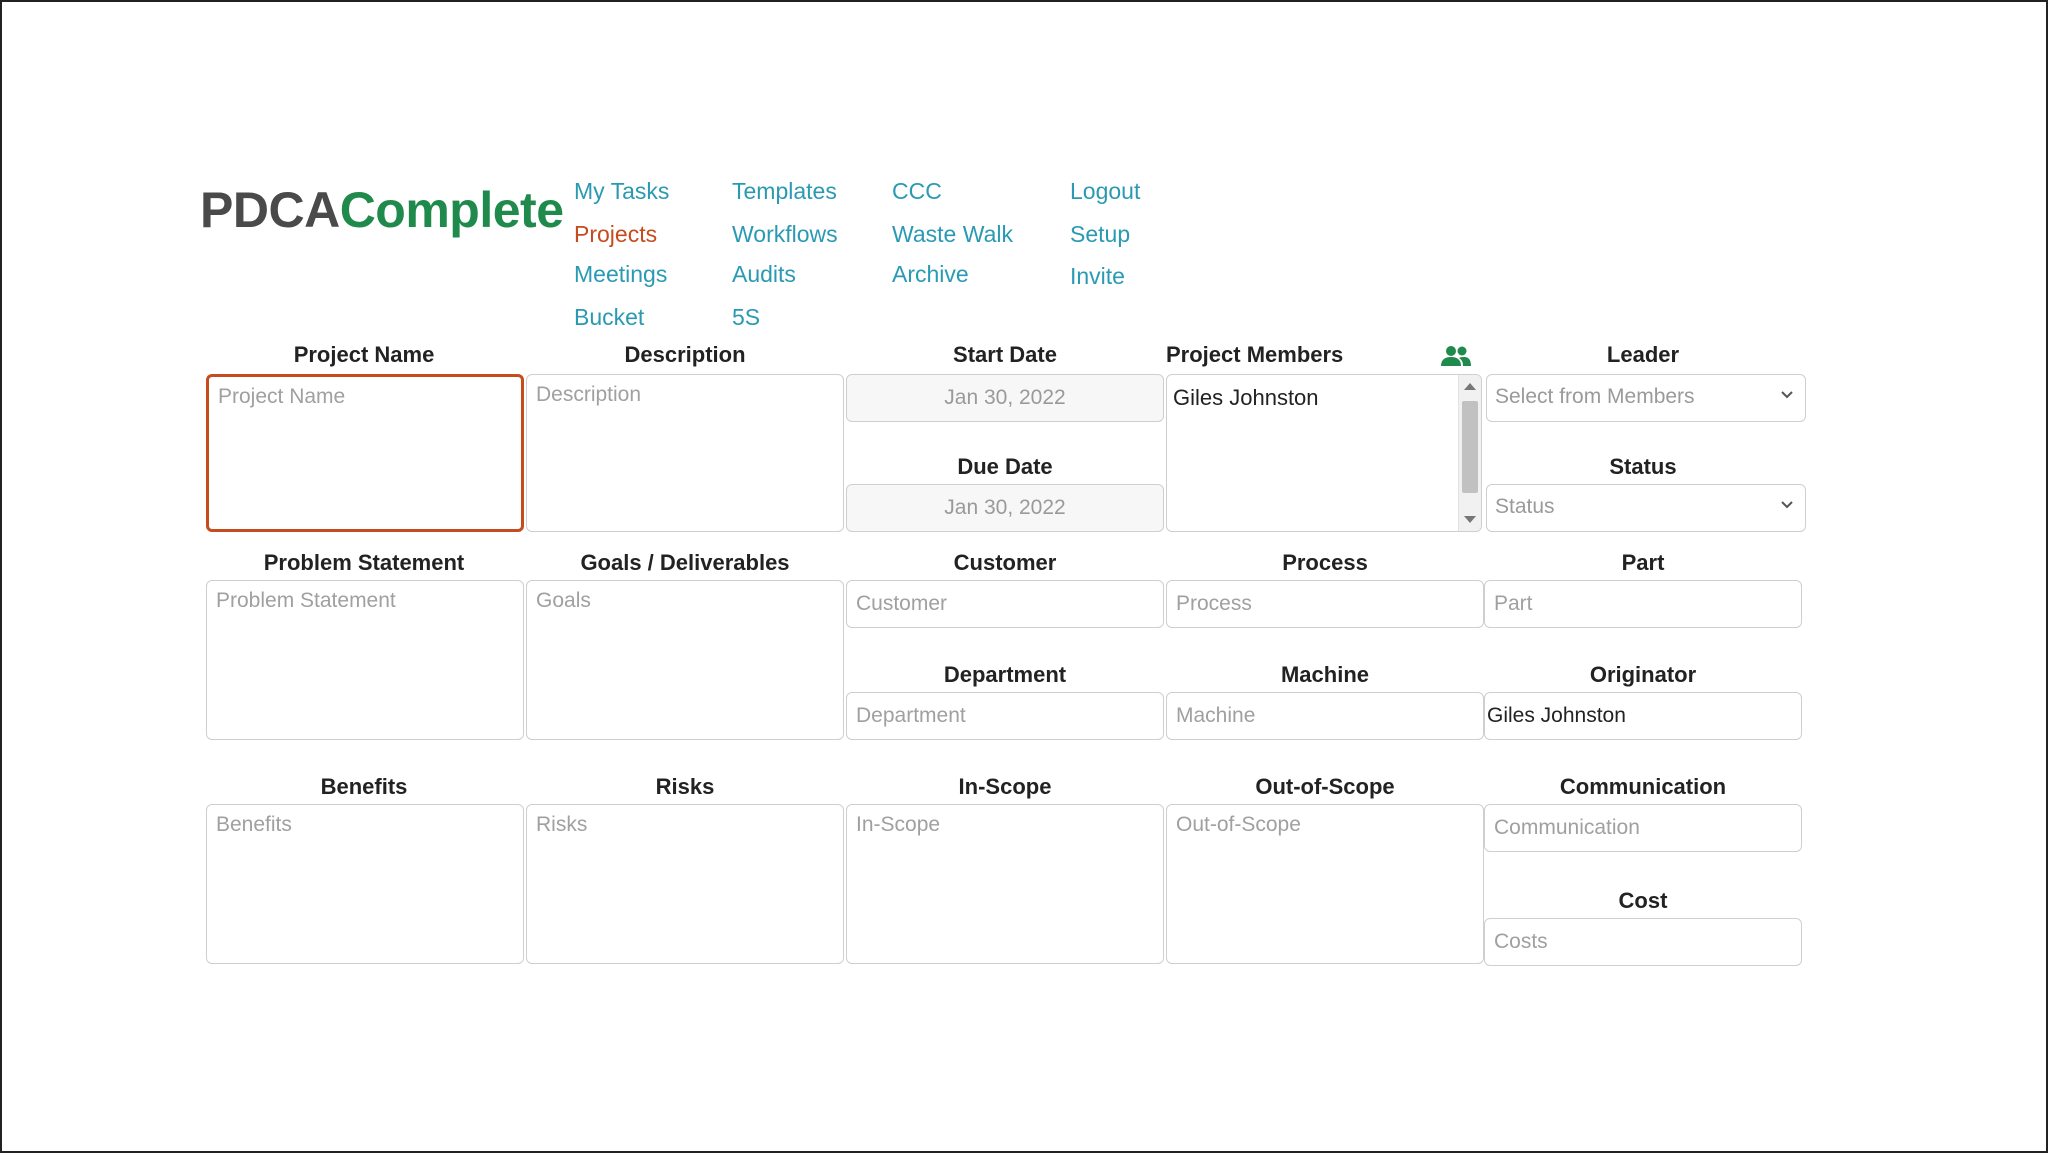 The width and height of the screenshot is (2048, 1153). What do you see at coordinates (1246, 398) in the screenshot?
I see `member-item: Giles Johnston` at bounding box center [1246, 398].